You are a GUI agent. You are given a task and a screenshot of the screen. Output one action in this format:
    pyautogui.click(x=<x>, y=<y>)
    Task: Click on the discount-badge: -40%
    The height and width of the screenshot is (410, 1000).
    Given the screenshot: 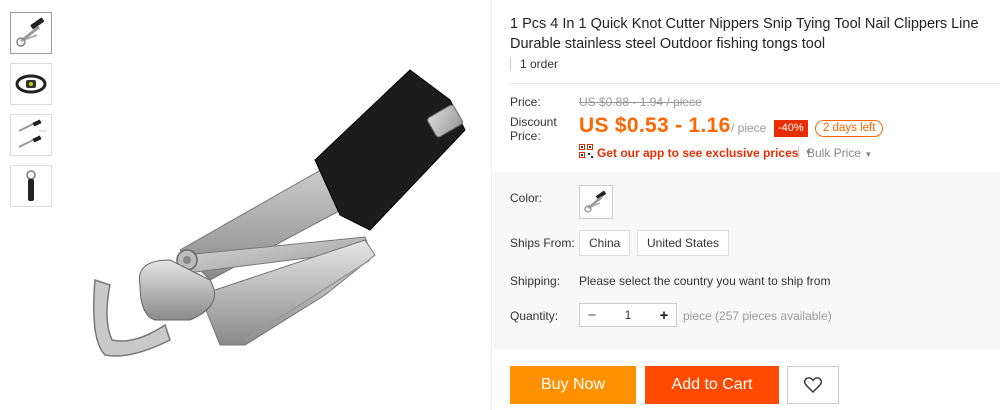 What is the action you would take?
    pyautogui.click(x=791, y=128)
    